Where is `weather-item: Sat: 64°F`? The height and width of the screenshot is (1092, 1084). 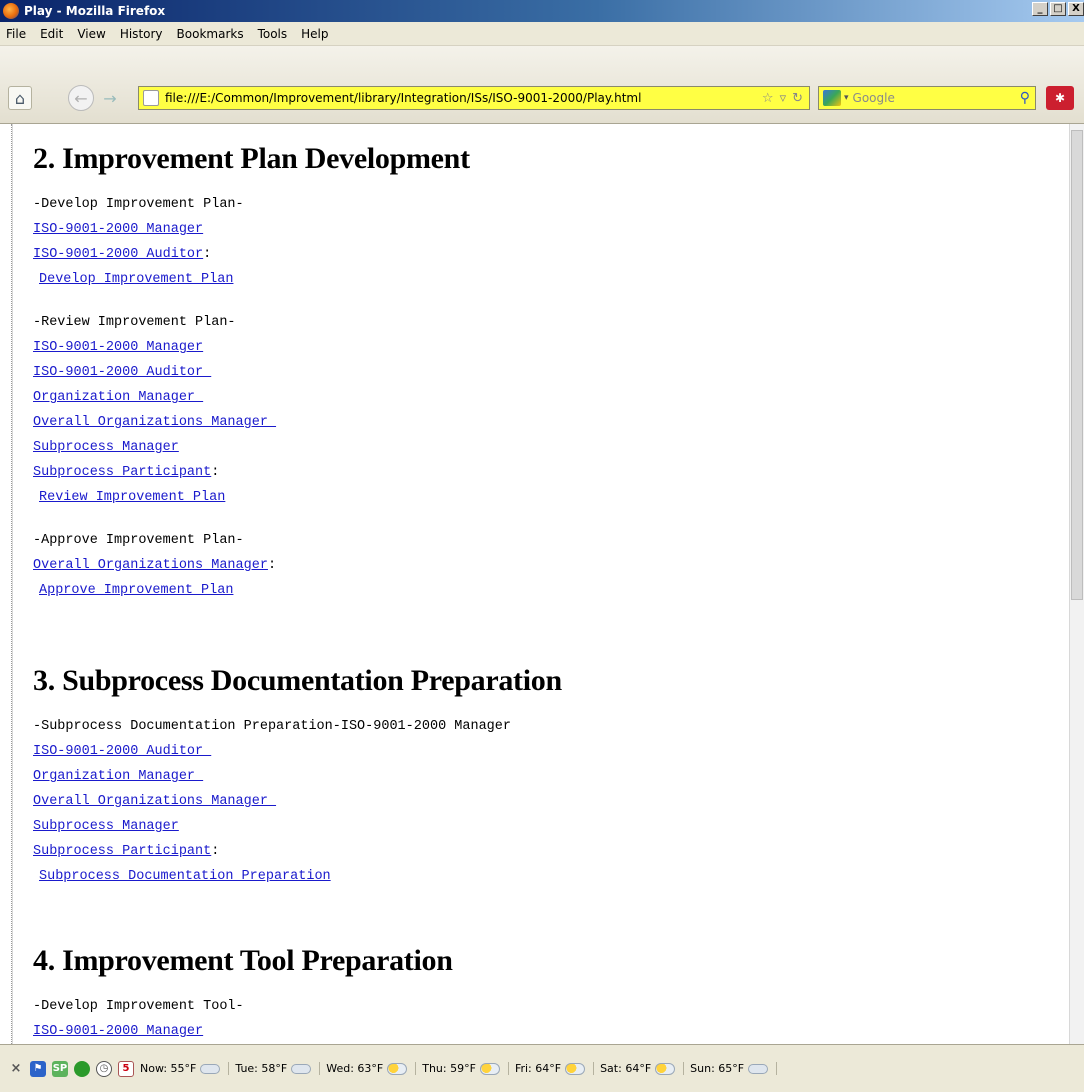 weather-item: Sat: 64°F is located at coordinates (642, 1068).